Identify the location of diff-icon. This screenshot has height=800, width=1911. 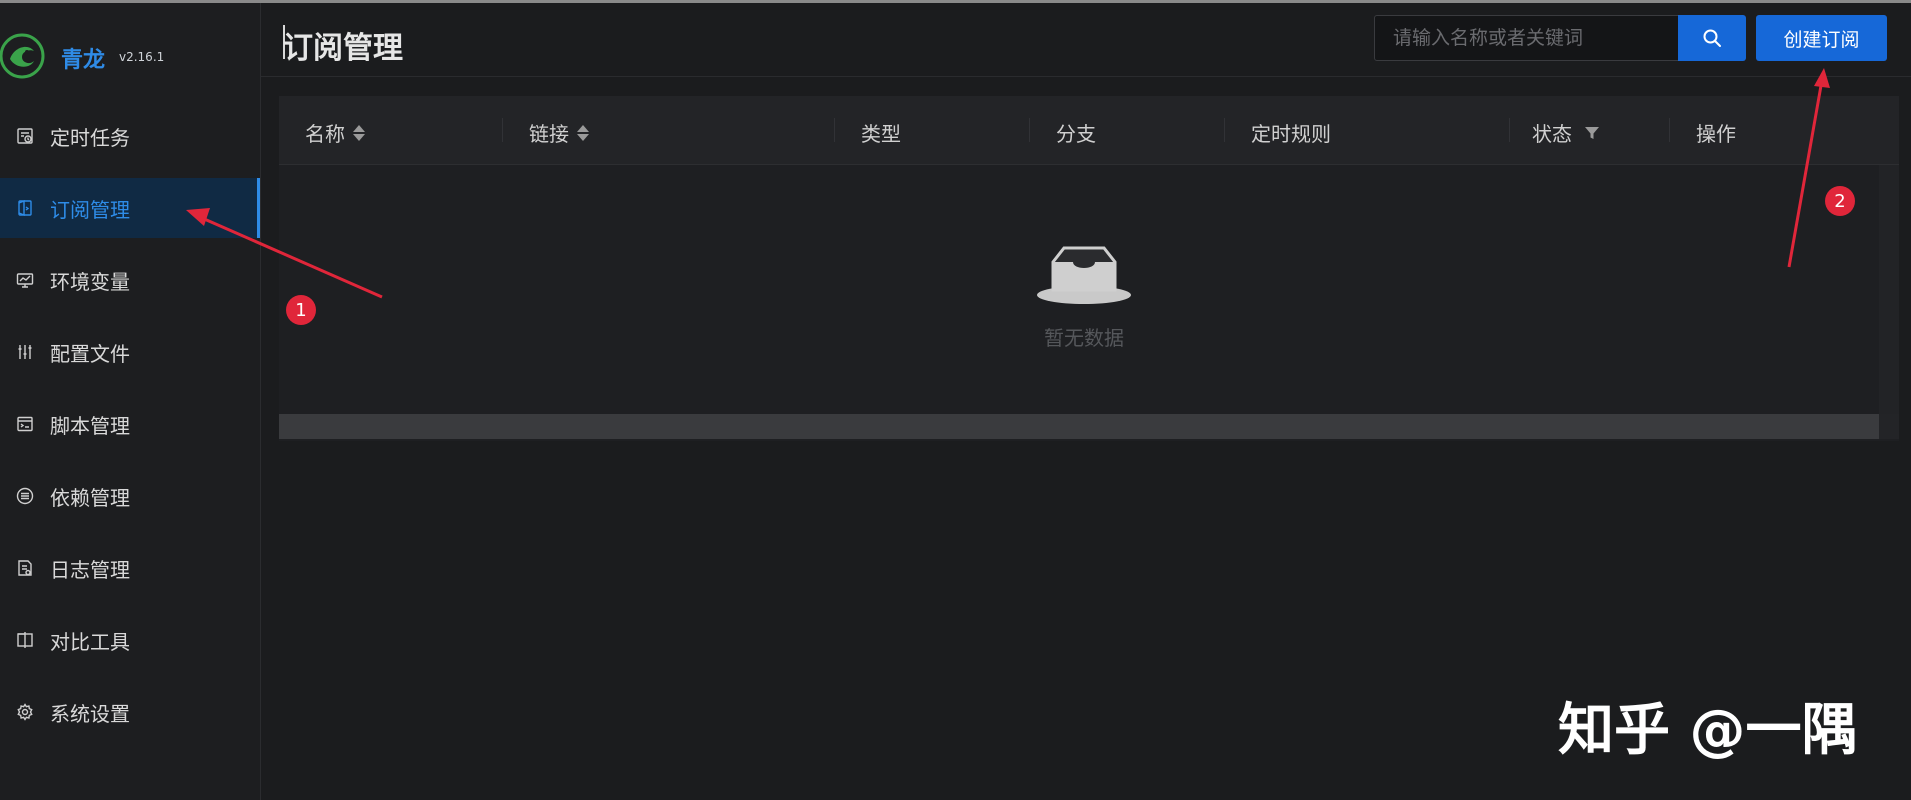
(25, 640).